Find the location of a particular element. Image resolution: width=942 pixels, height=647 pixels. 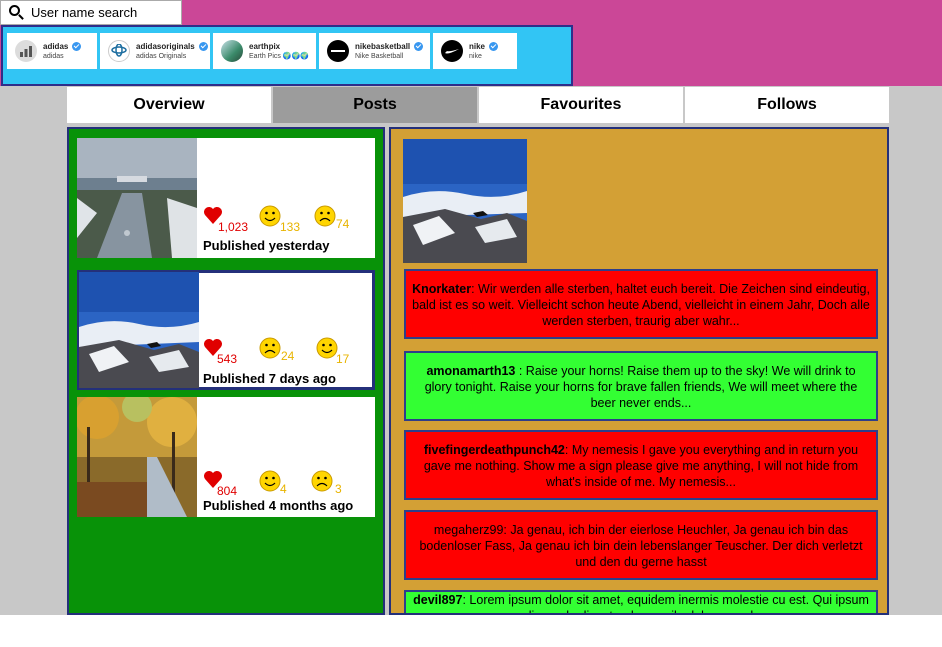

suggestion-nike: nike nike is located at coordinates (475, 51).